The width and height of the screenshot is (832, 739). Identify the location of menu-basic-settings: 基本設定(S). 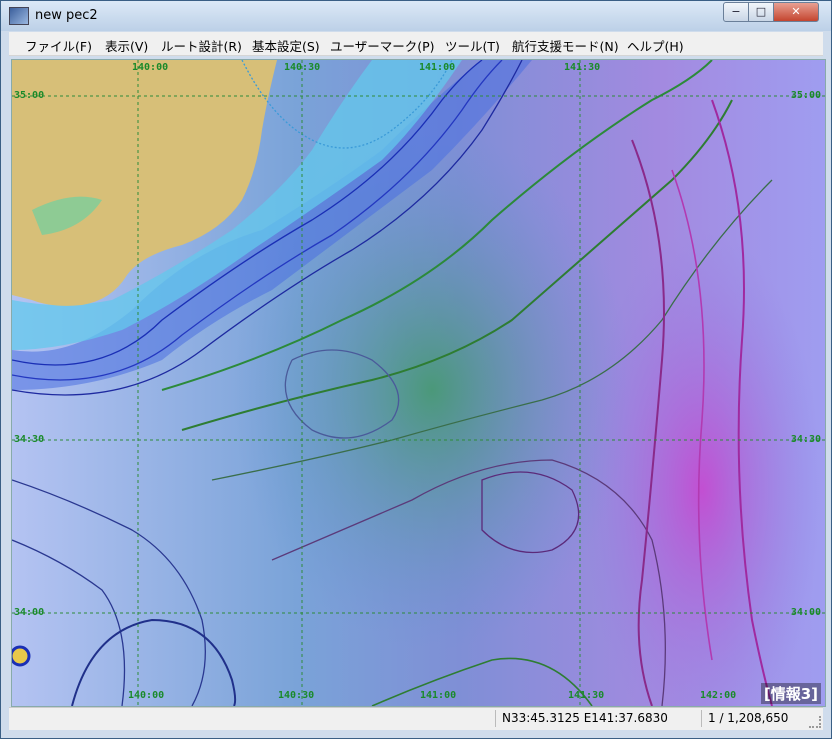
(286, 45).